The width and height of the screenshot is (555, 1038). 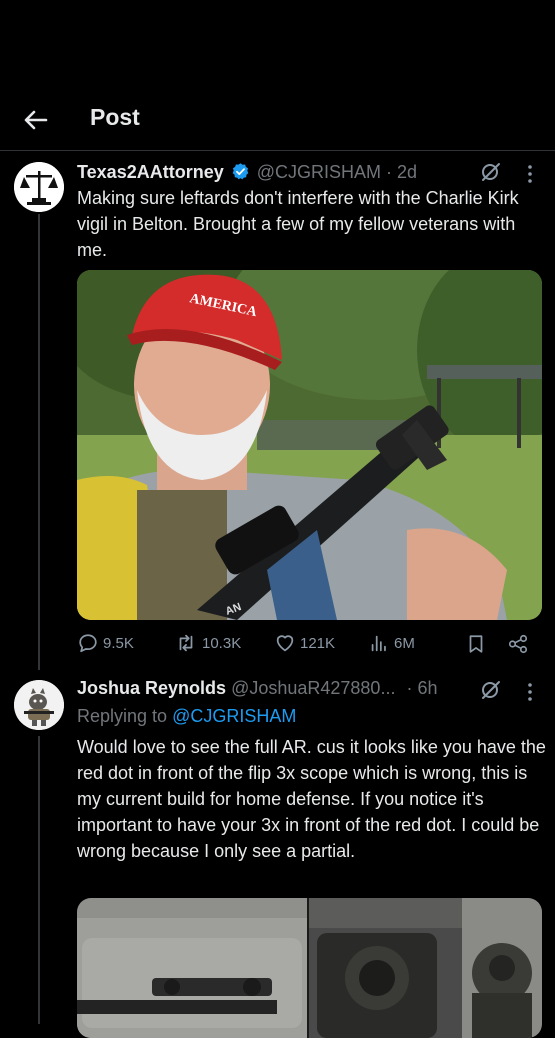 I want to click on reply-action: 9.5K, so click(x=105, y=643).